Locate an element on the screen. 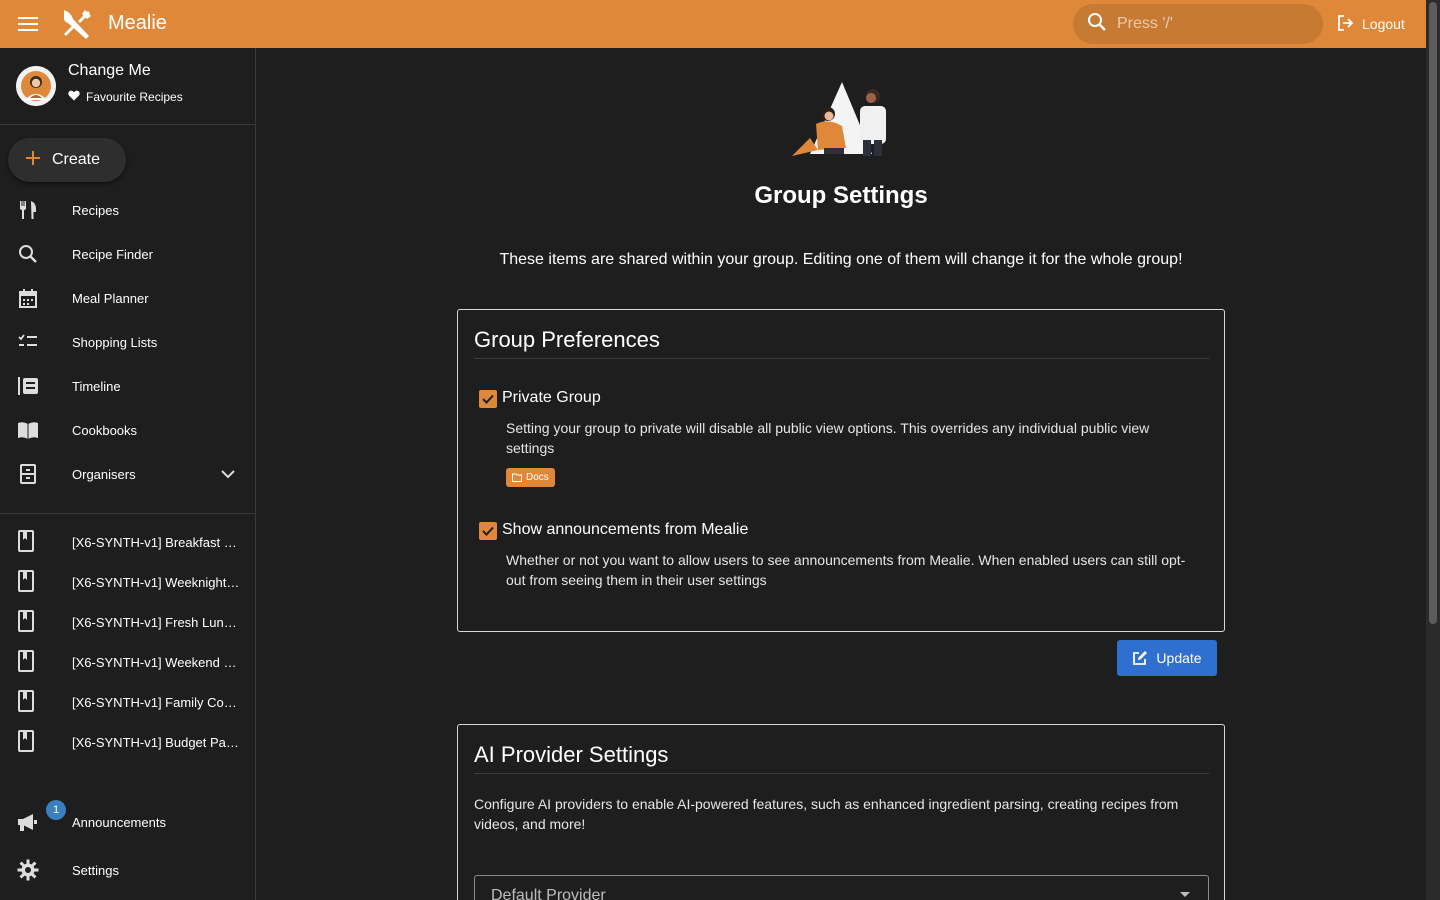  chevron-down-icon is located at coordinates (228, 474).